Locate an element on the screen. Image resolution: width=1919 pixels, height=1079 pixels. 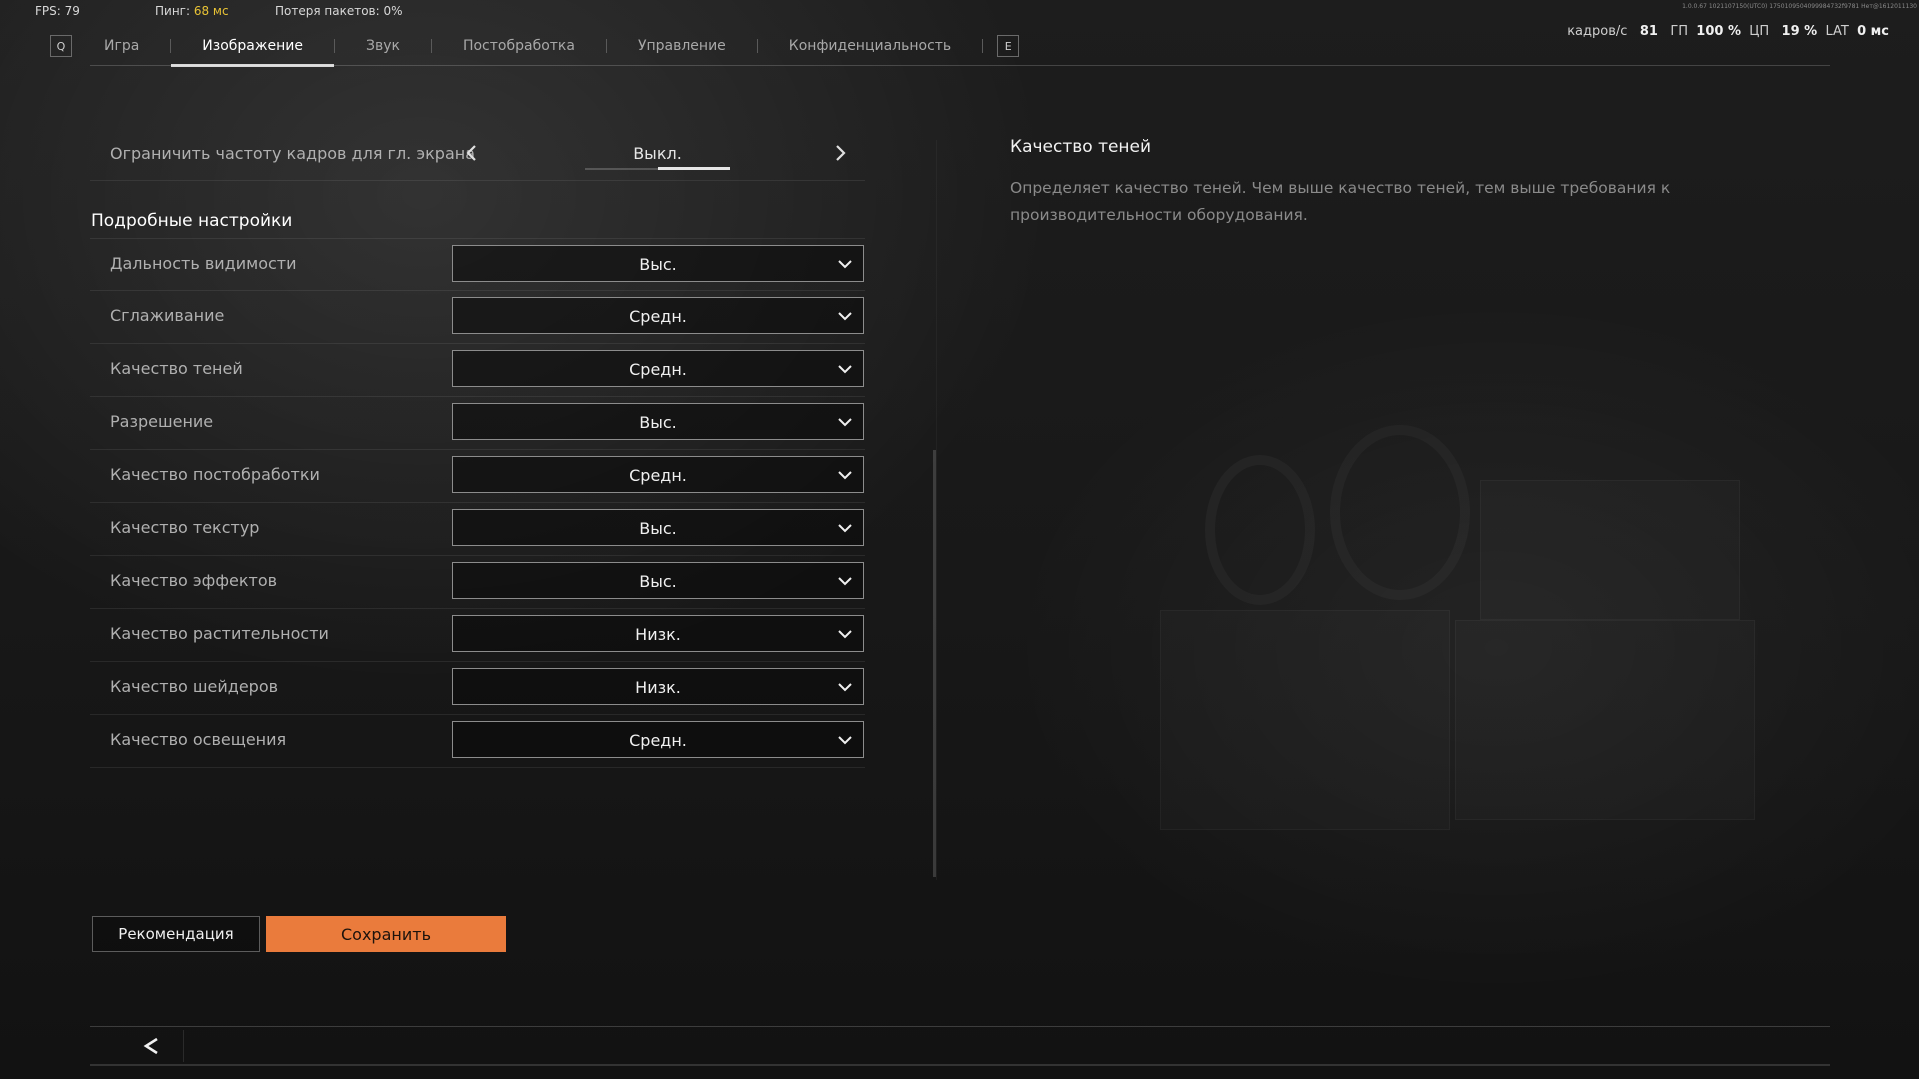
setting-label: Качество теней is located at coordinates (176, 368).